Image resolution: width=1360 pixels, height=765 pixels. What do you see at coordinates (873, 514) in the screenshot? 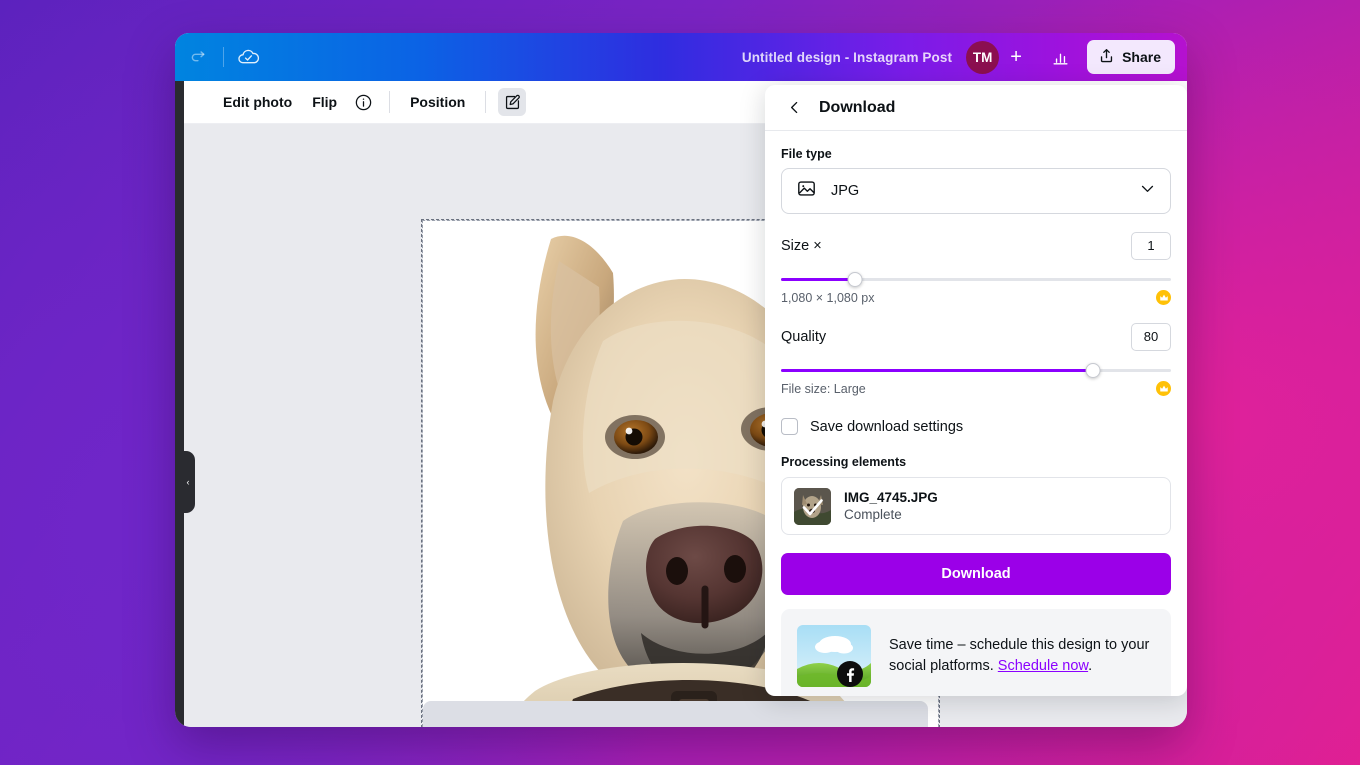
I see `file-status: Complete` at bounding box center [873, 514].